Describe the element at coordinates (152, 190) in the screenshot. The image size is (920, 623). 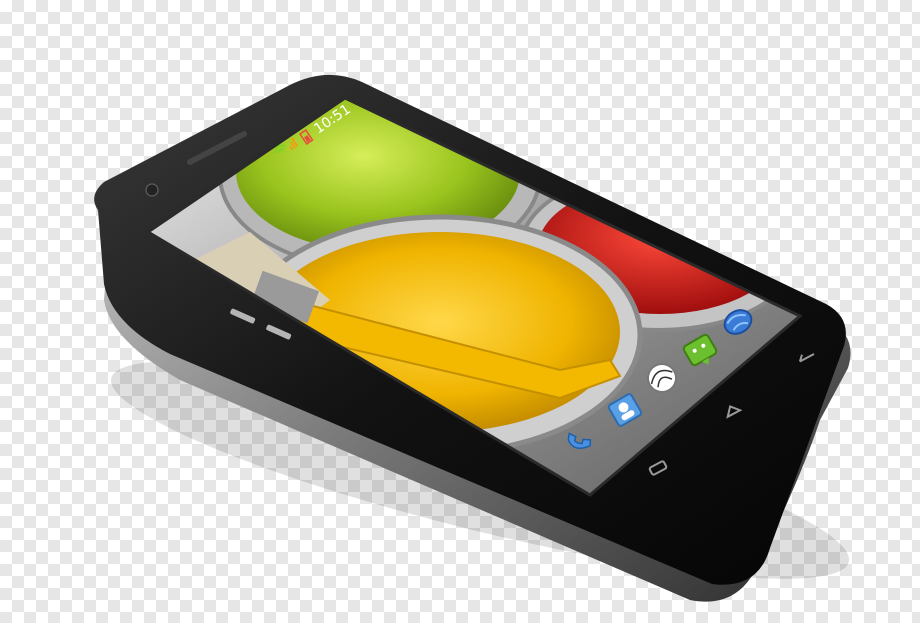
I see `front-camera-icon` at that location.